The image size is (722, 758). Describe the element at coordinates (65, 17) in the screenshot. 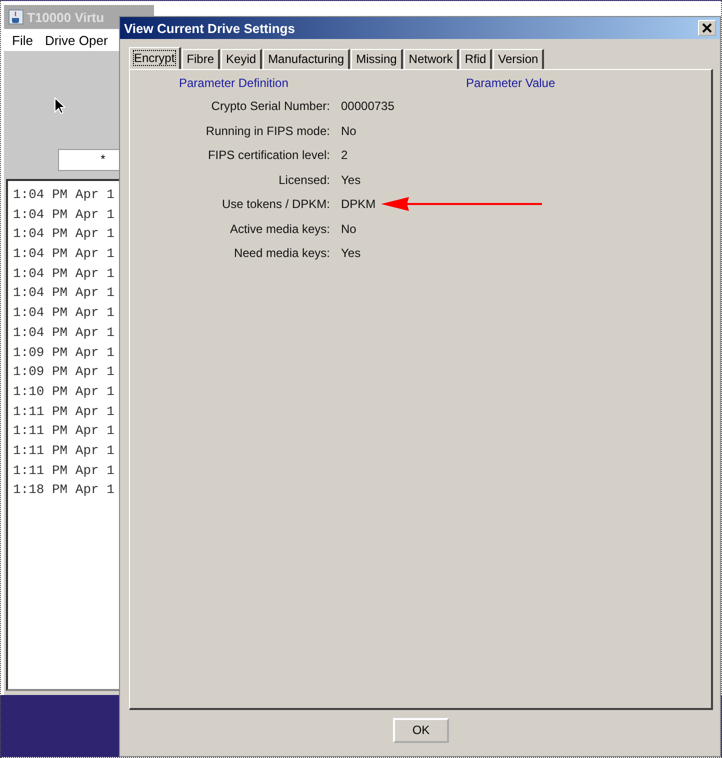

I see `window-title: T10000 Virtu` at that location.